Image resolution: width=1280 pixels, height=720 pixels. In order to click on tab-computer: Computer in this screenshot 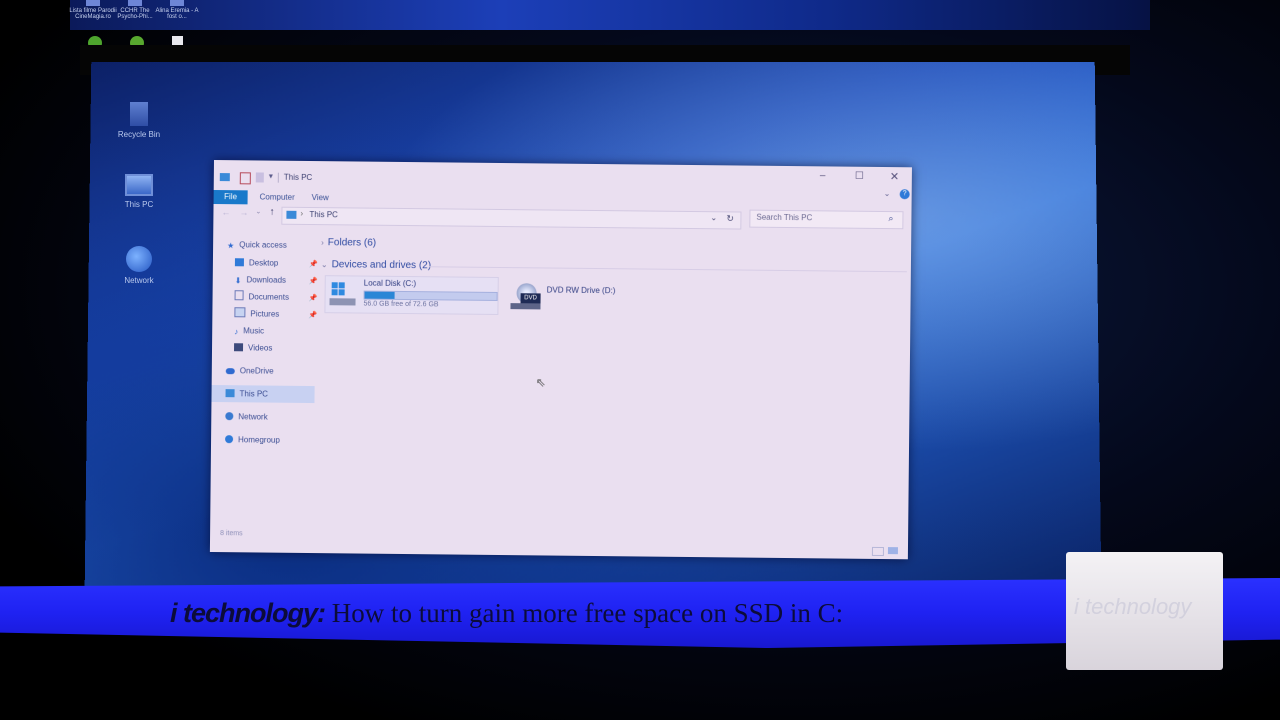, I will do `click(277, 197)`.